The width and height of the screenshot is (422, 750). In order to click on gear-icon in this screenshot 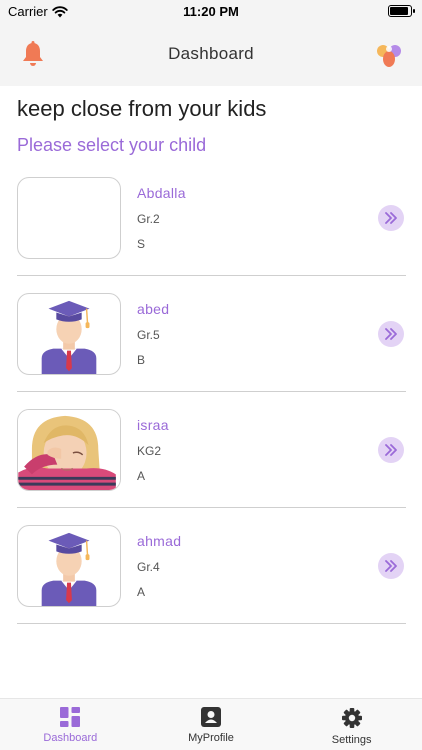, I will do `click(351, 718)`.